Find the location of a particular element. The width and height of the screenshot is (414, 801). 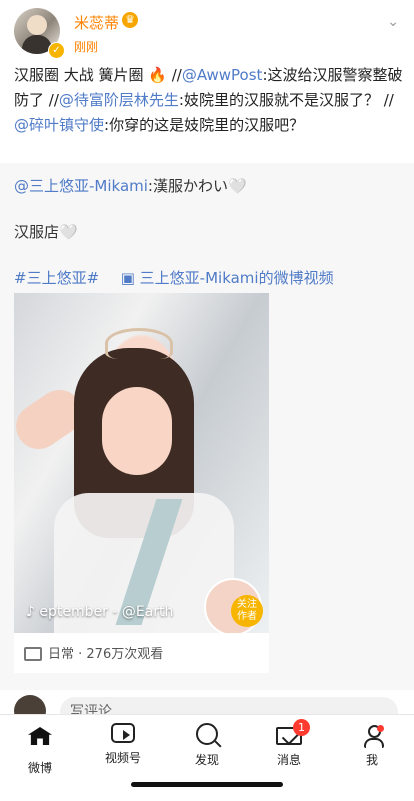

tab-messages: 消息 is located at coordinates (289, 745).